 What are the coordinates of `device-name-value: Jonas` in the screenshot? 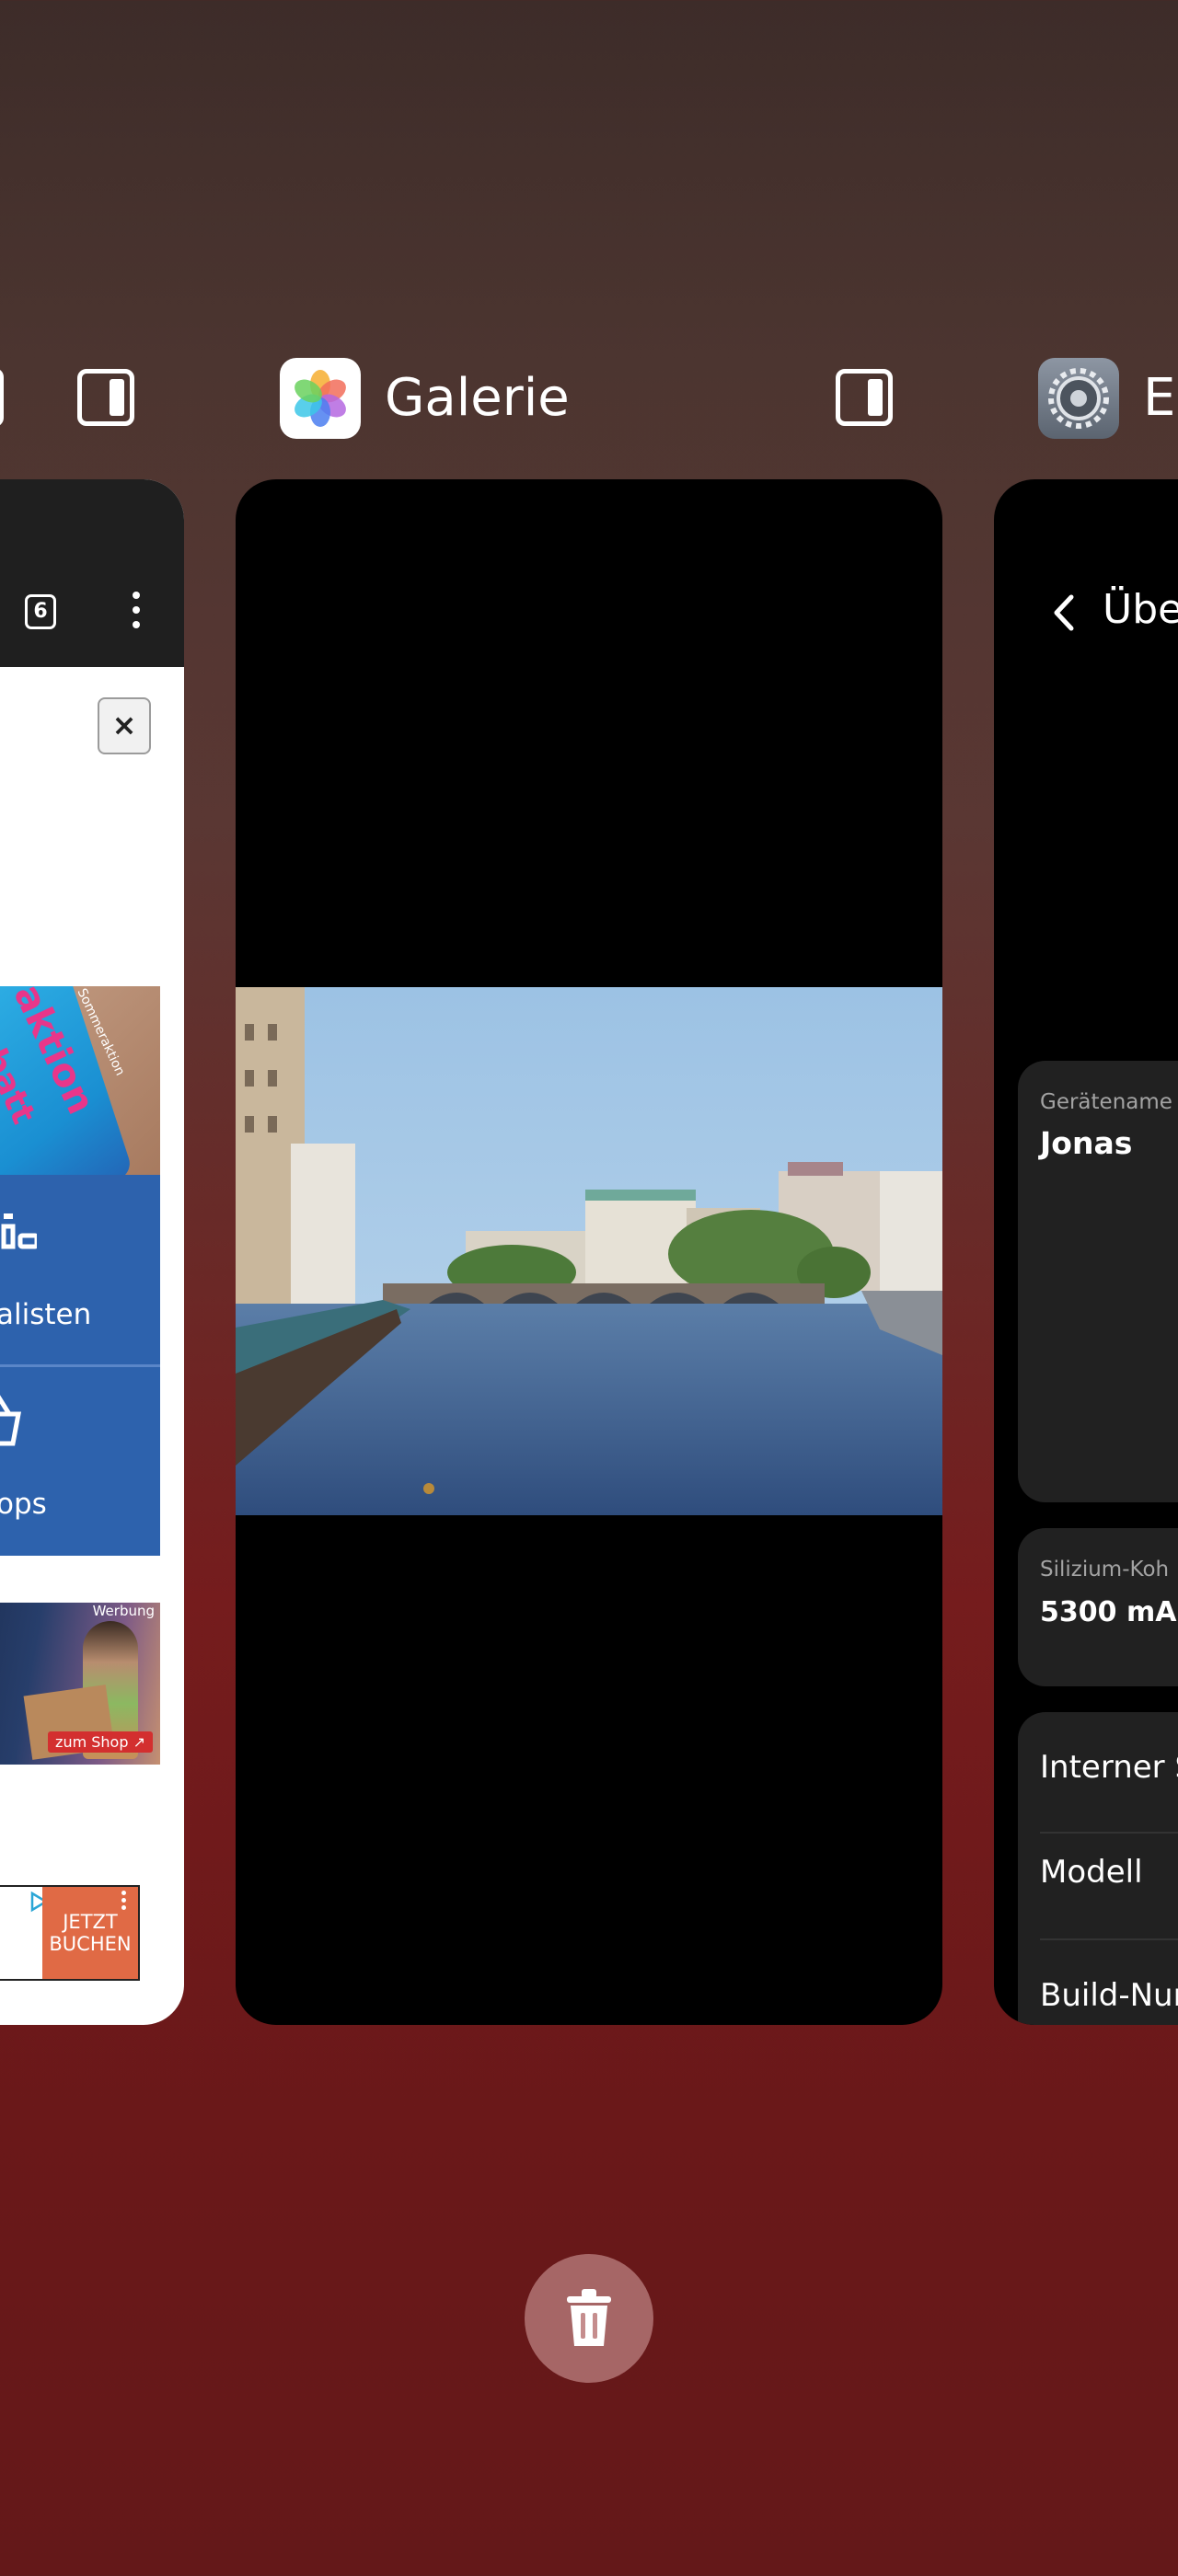 It's located at (1086, 1143).